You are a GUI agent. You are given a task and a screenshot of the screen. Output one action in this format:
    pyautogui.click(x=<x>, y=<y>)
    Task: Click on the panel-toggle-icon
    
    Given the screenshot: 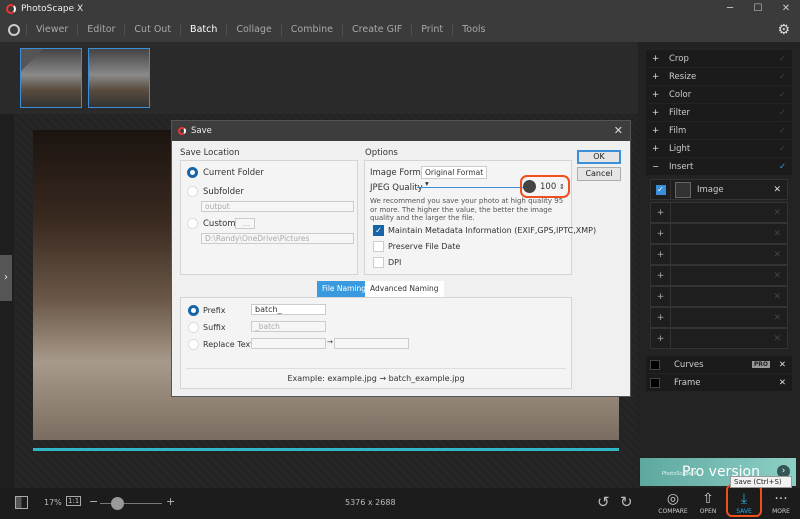 What is the action you would take?
    pyautogui.click(x=21, y=502)
    